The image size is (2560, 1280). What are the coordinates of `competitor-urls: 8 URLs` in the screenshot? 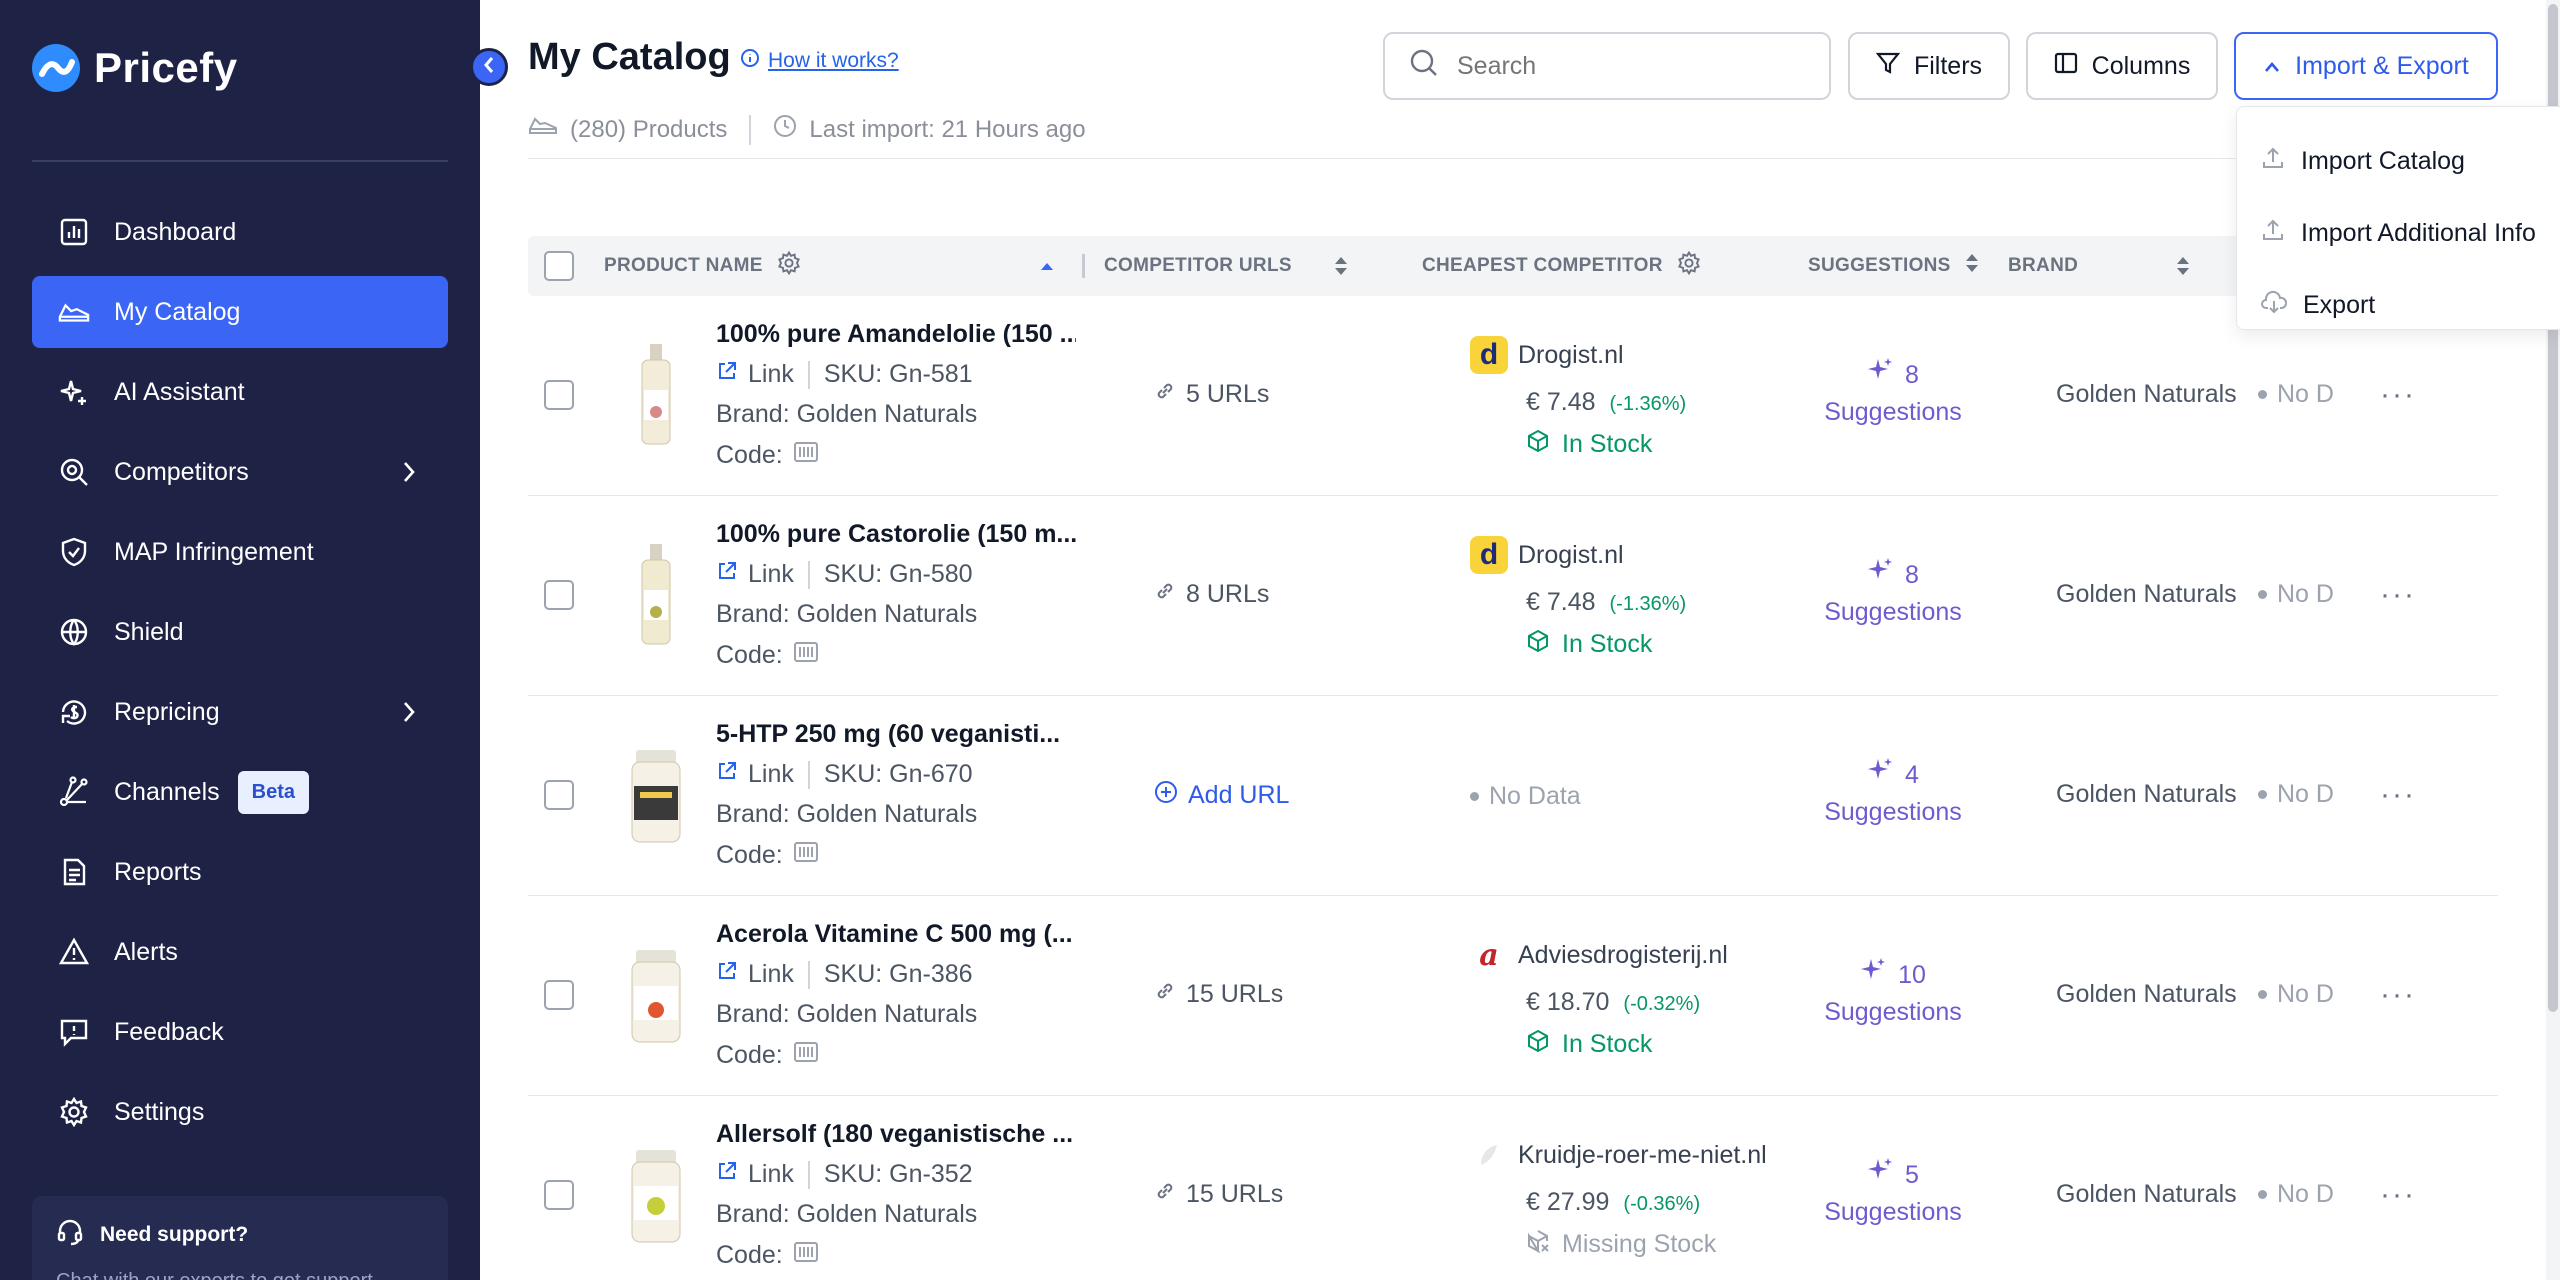 It's located at (1211, 594).